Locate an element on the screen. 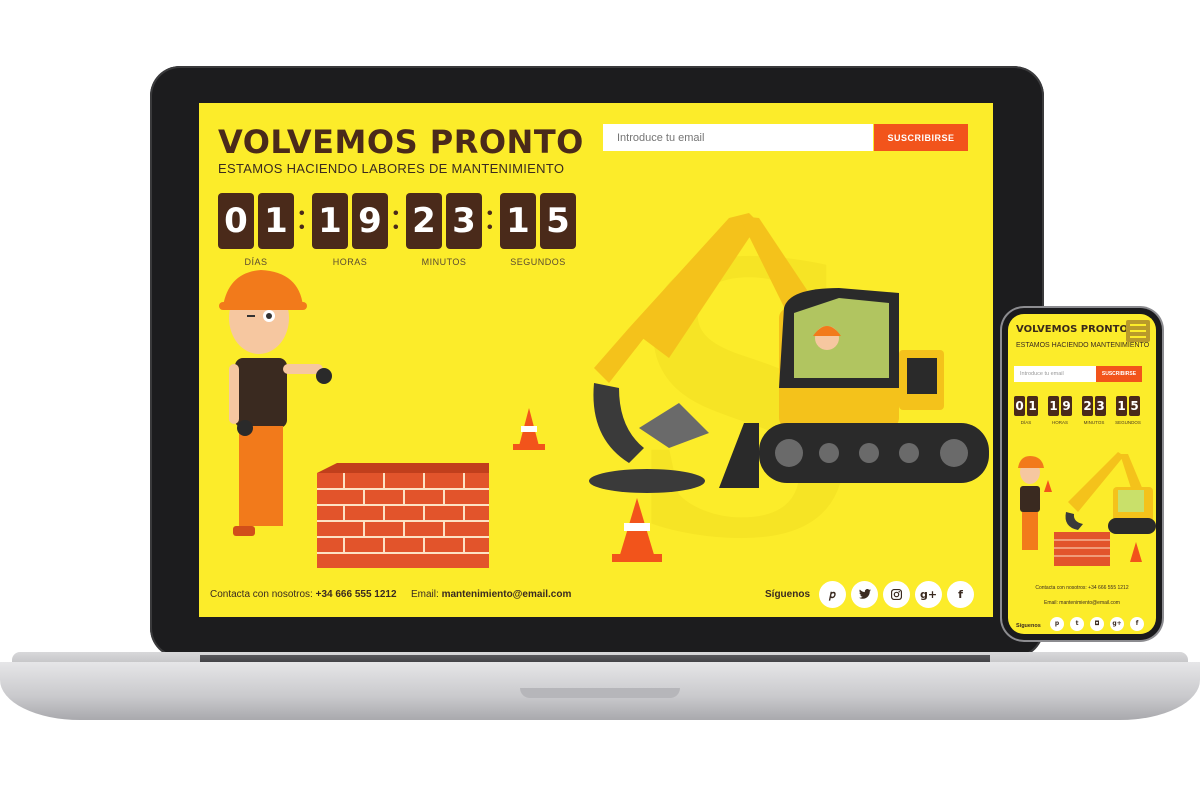 Image resolution: width=1200 pixels, height=800 pixels. excavator-illustration is located at coordinates (789, 353).